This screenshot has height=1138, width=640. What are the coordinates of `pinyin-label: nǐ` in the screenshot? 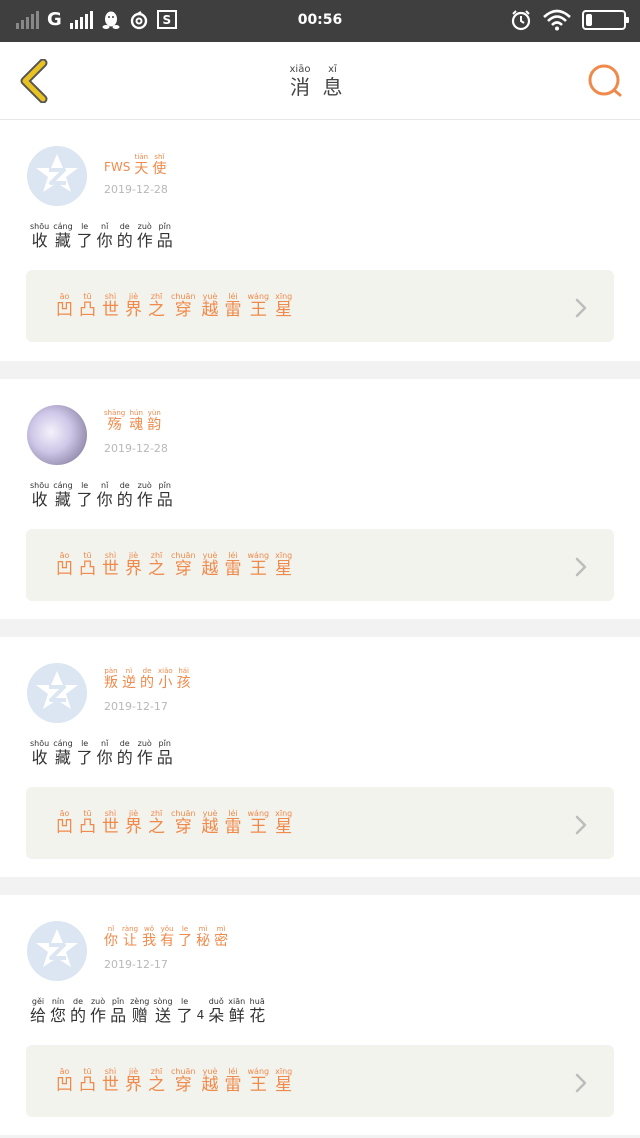 It's located at (111, 929).